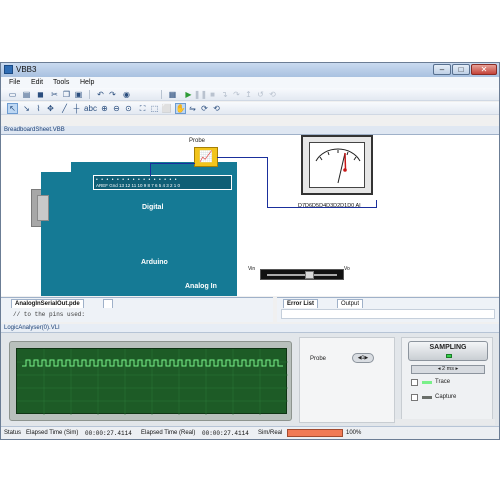 This screenshot has width=500, height=500. I want to click on build-icon: ▦, so click(172, 94).